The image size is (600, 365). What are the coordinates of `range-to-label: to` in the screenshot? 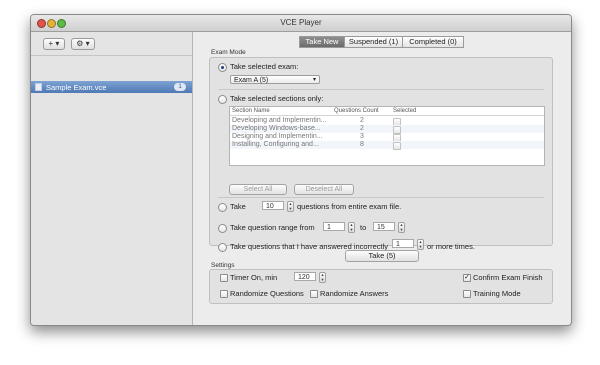 It's located at (363, 227).